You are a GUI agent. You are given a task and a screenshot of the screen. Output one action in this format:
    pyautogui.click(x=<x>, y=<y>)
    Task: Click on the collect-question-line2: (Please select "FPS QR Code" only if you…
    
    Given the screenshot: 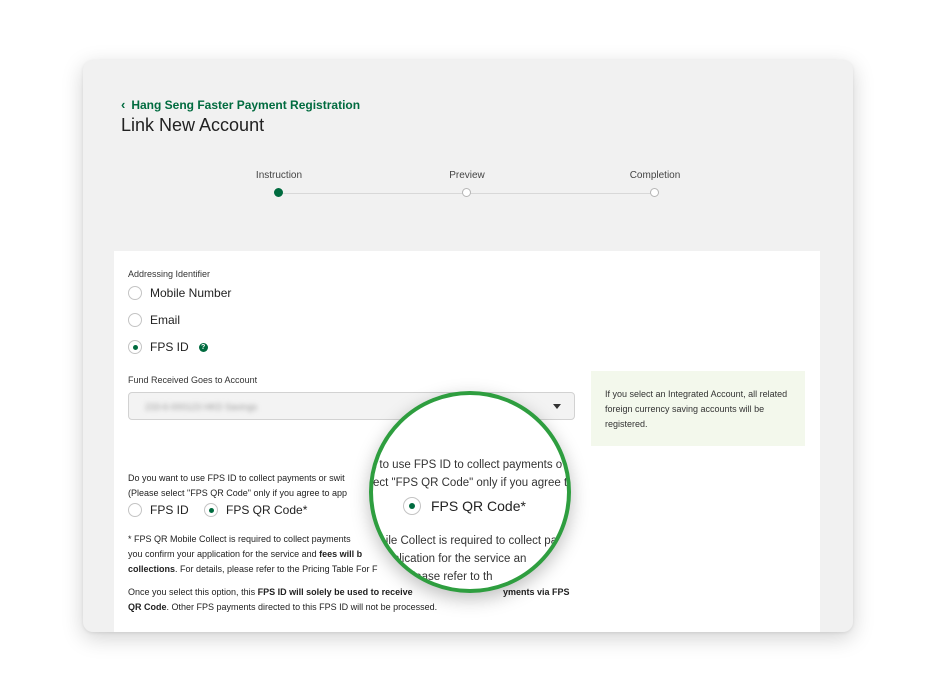 What is the action you would take?
    pyautogui.click(x=238, y=493)
    